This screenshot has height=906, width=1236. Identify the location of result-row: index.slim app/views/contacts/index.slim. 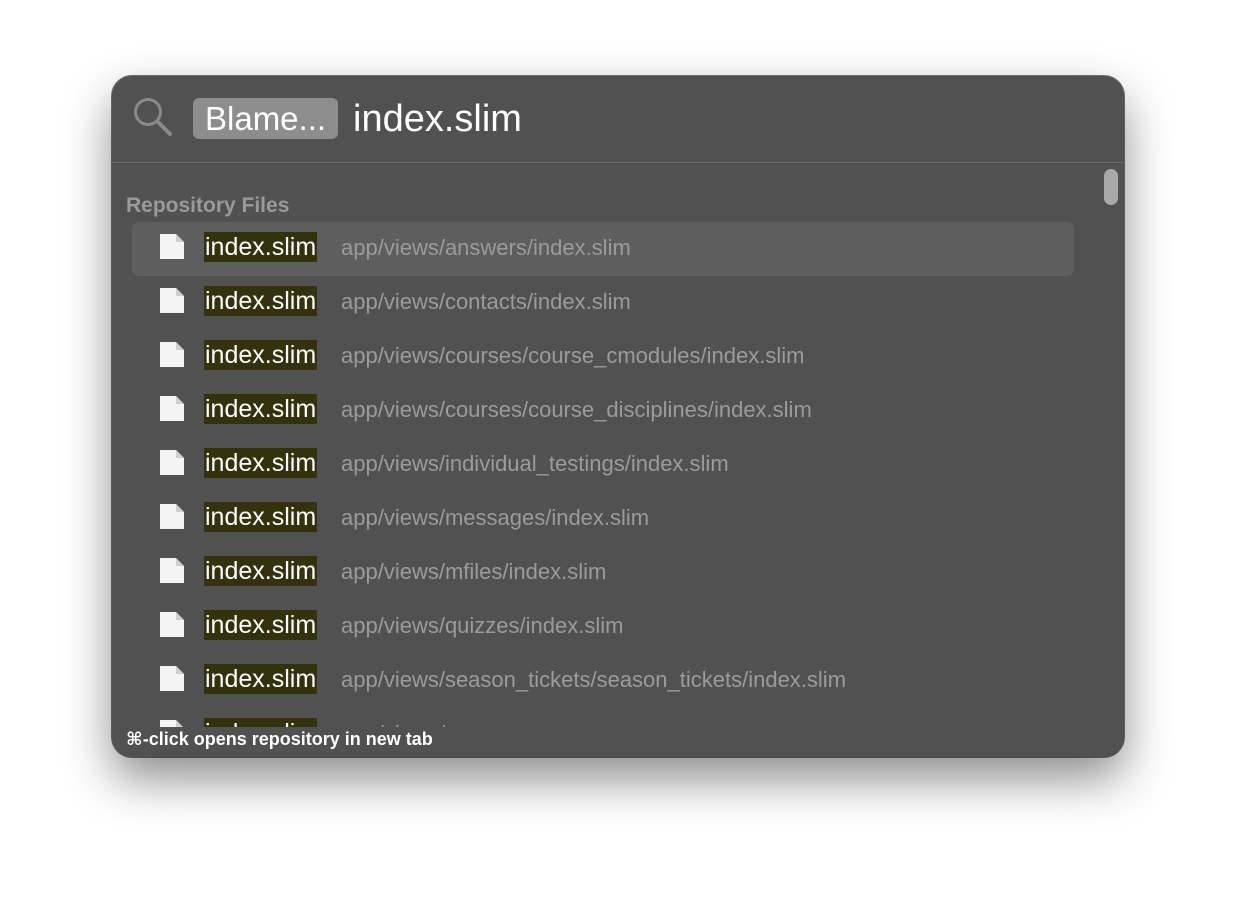
(603, 303).